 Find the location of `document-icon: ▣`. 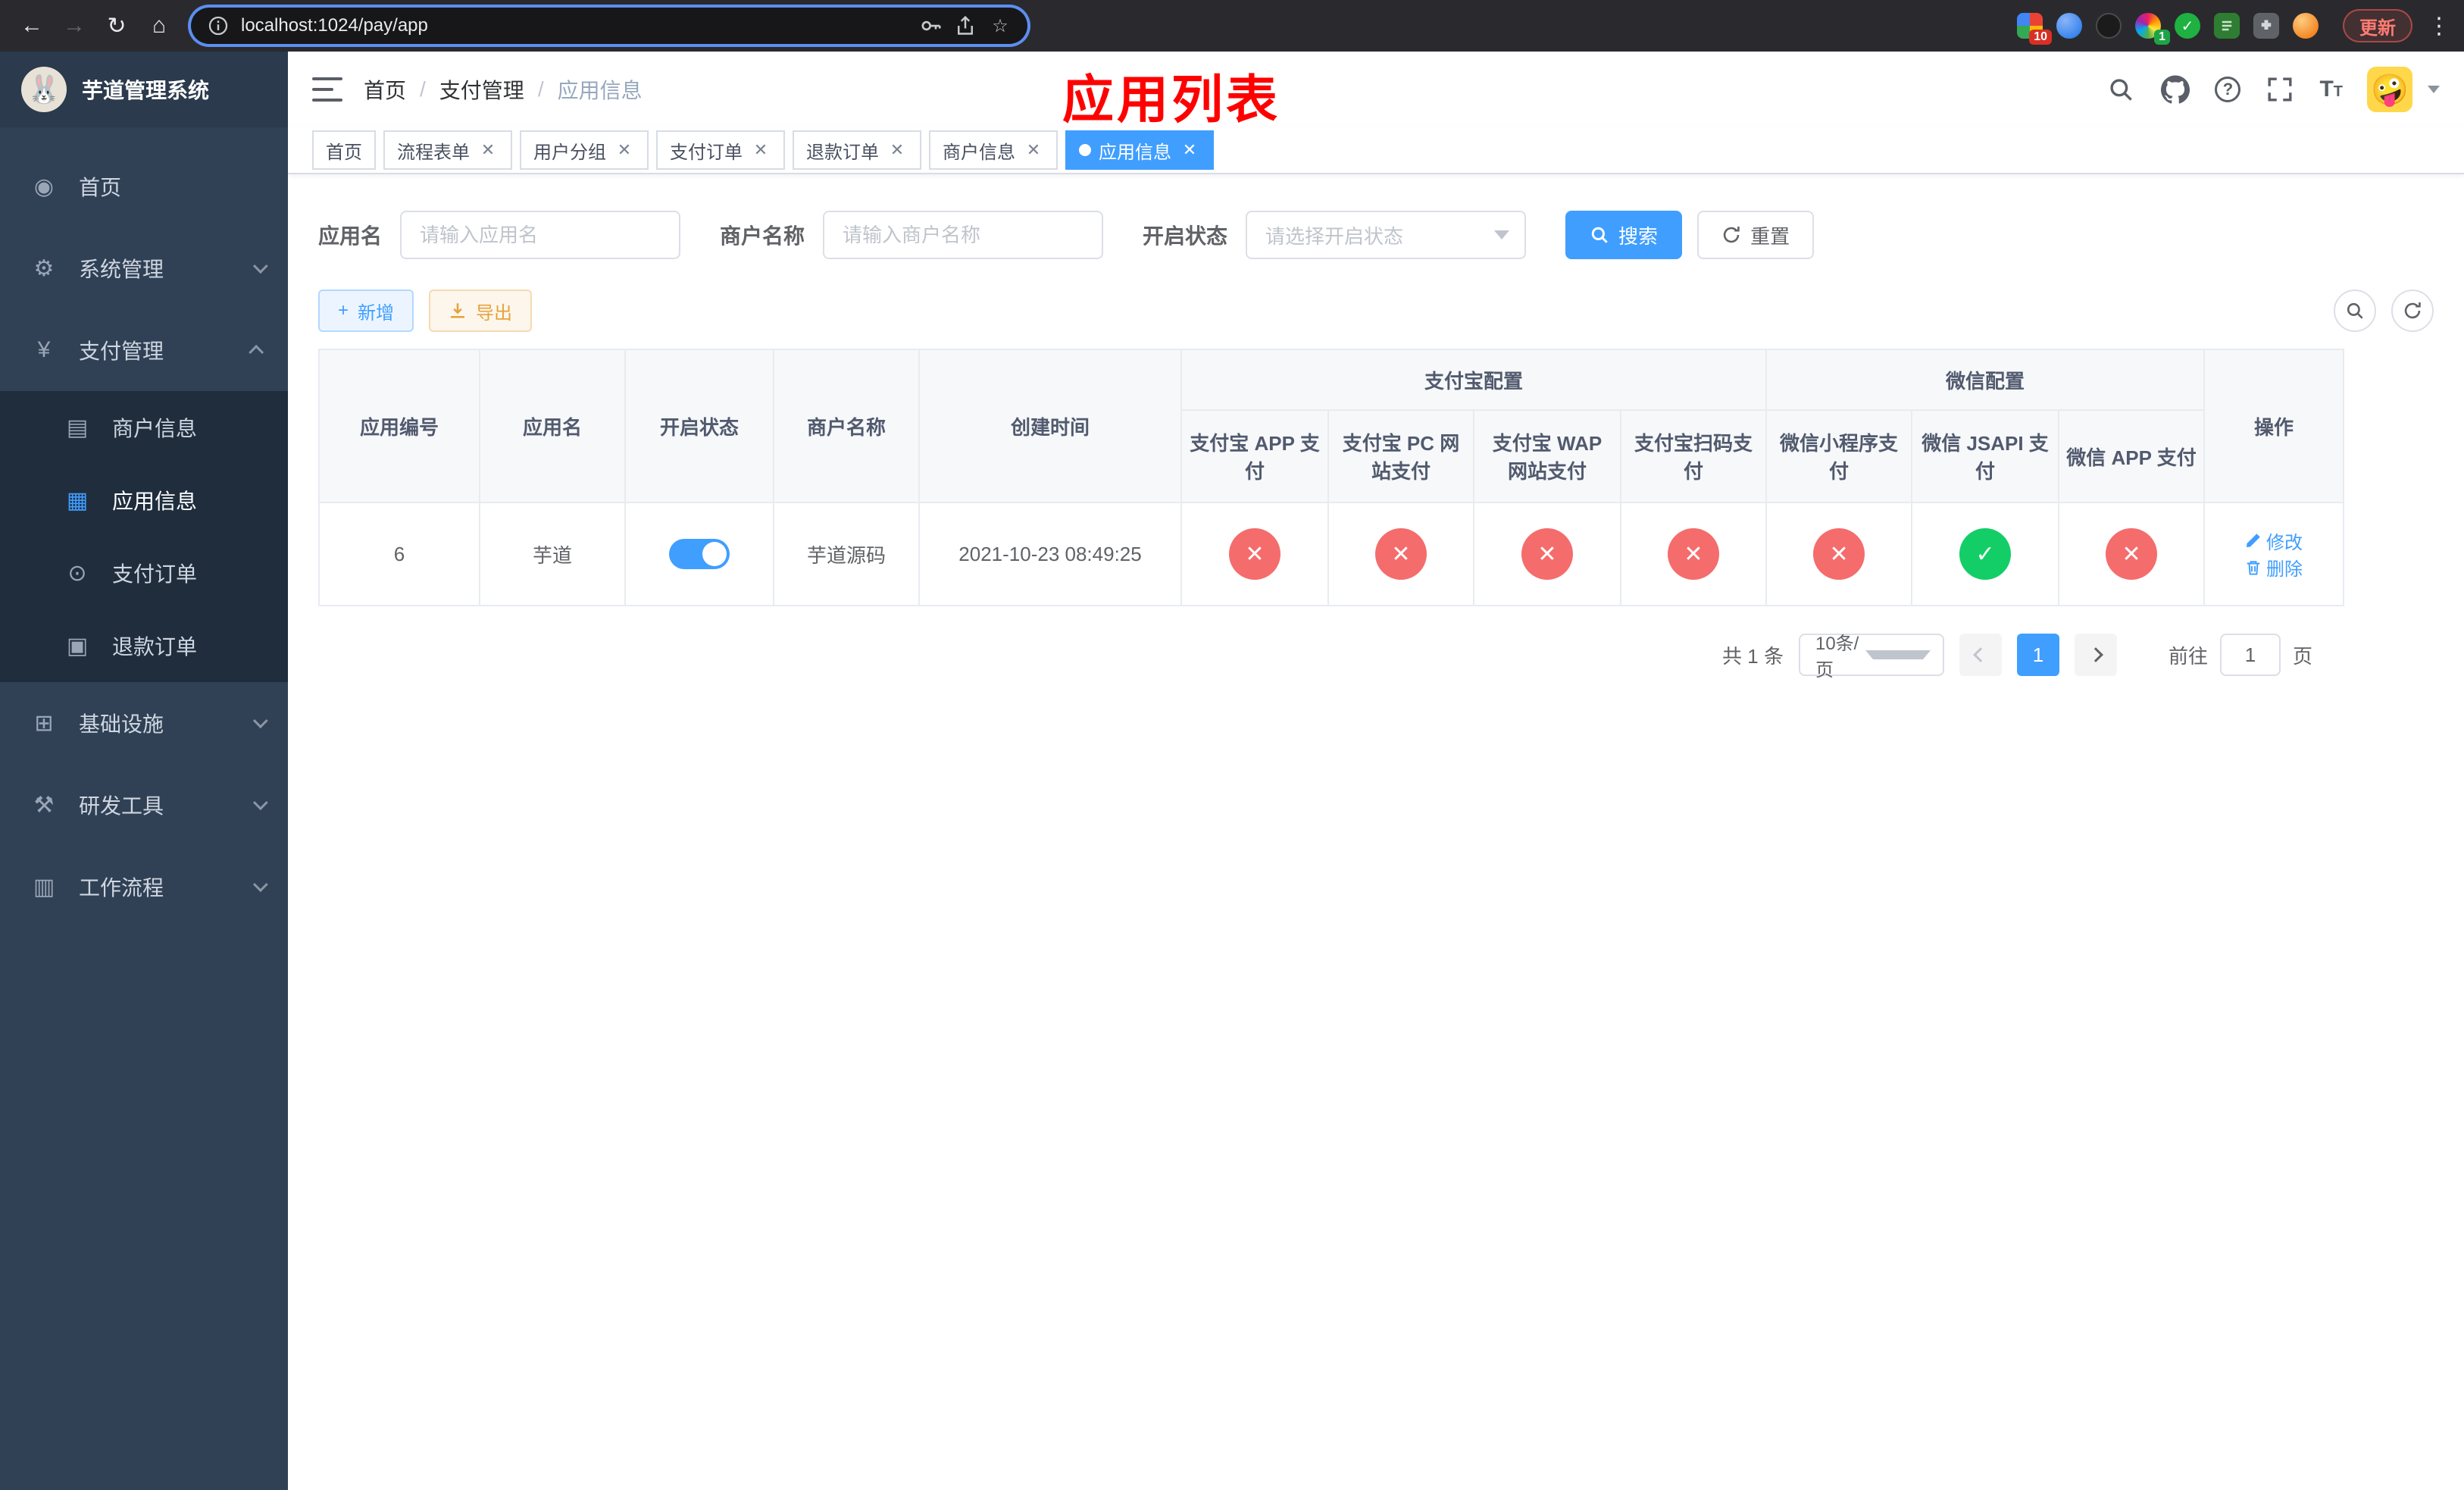

document-icon: ▣ is located at coordinates (77, 646).